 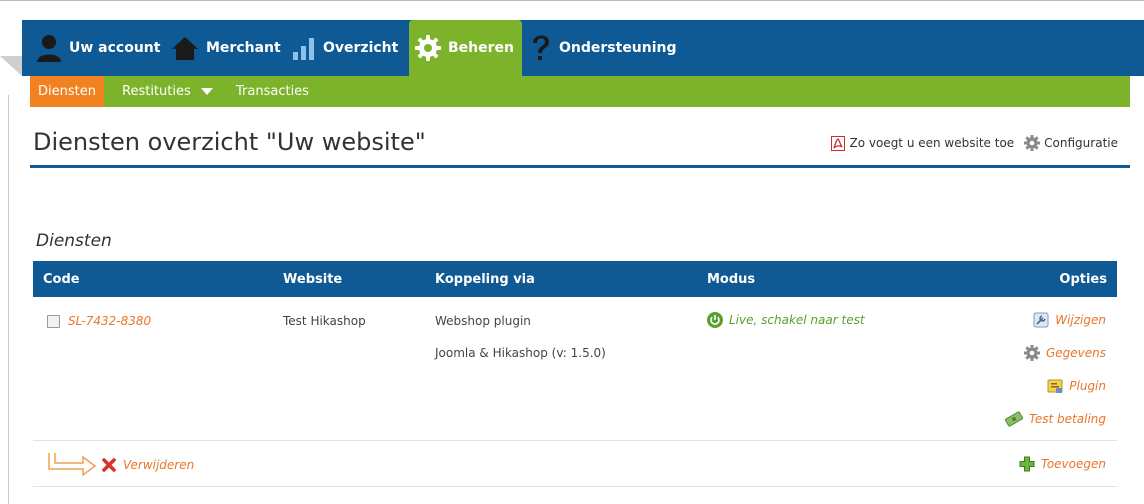 I want to click on settings-icon, so click(x=1031, y=353).